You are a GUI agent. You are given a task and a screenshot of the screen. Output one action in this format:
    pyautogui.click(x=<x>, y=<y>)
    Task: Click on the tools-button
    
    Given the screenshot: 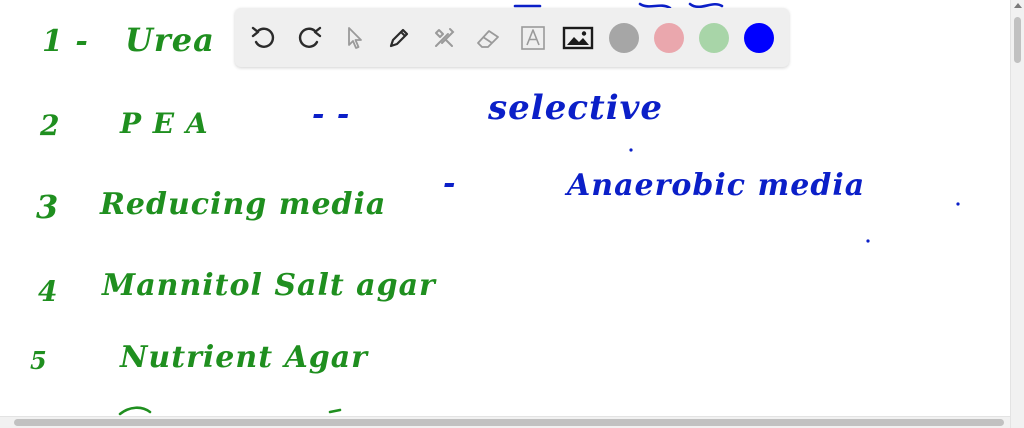 What is the action you would take?
    pyautogui.click(x=444, y=38)
    